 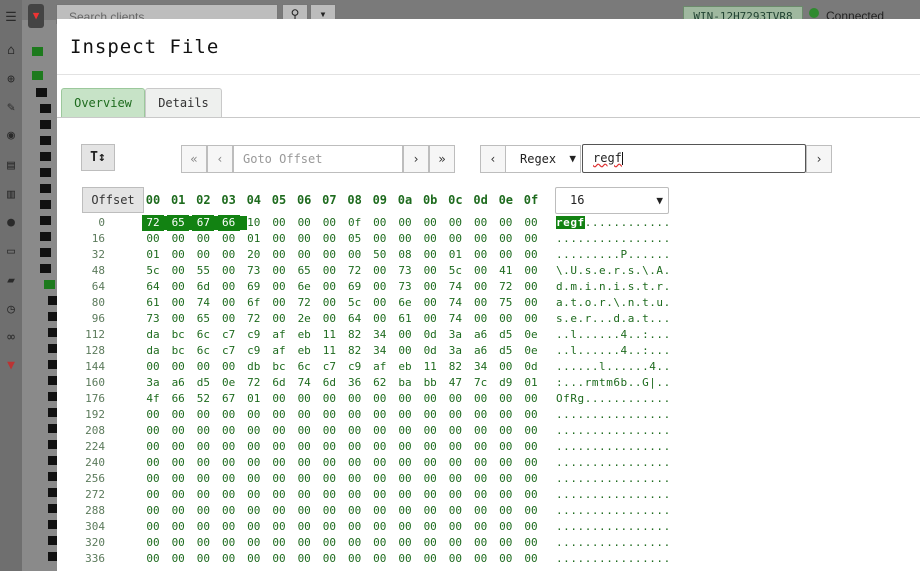 I want to click on next-page-button: ›, so click(x=416, y=159).